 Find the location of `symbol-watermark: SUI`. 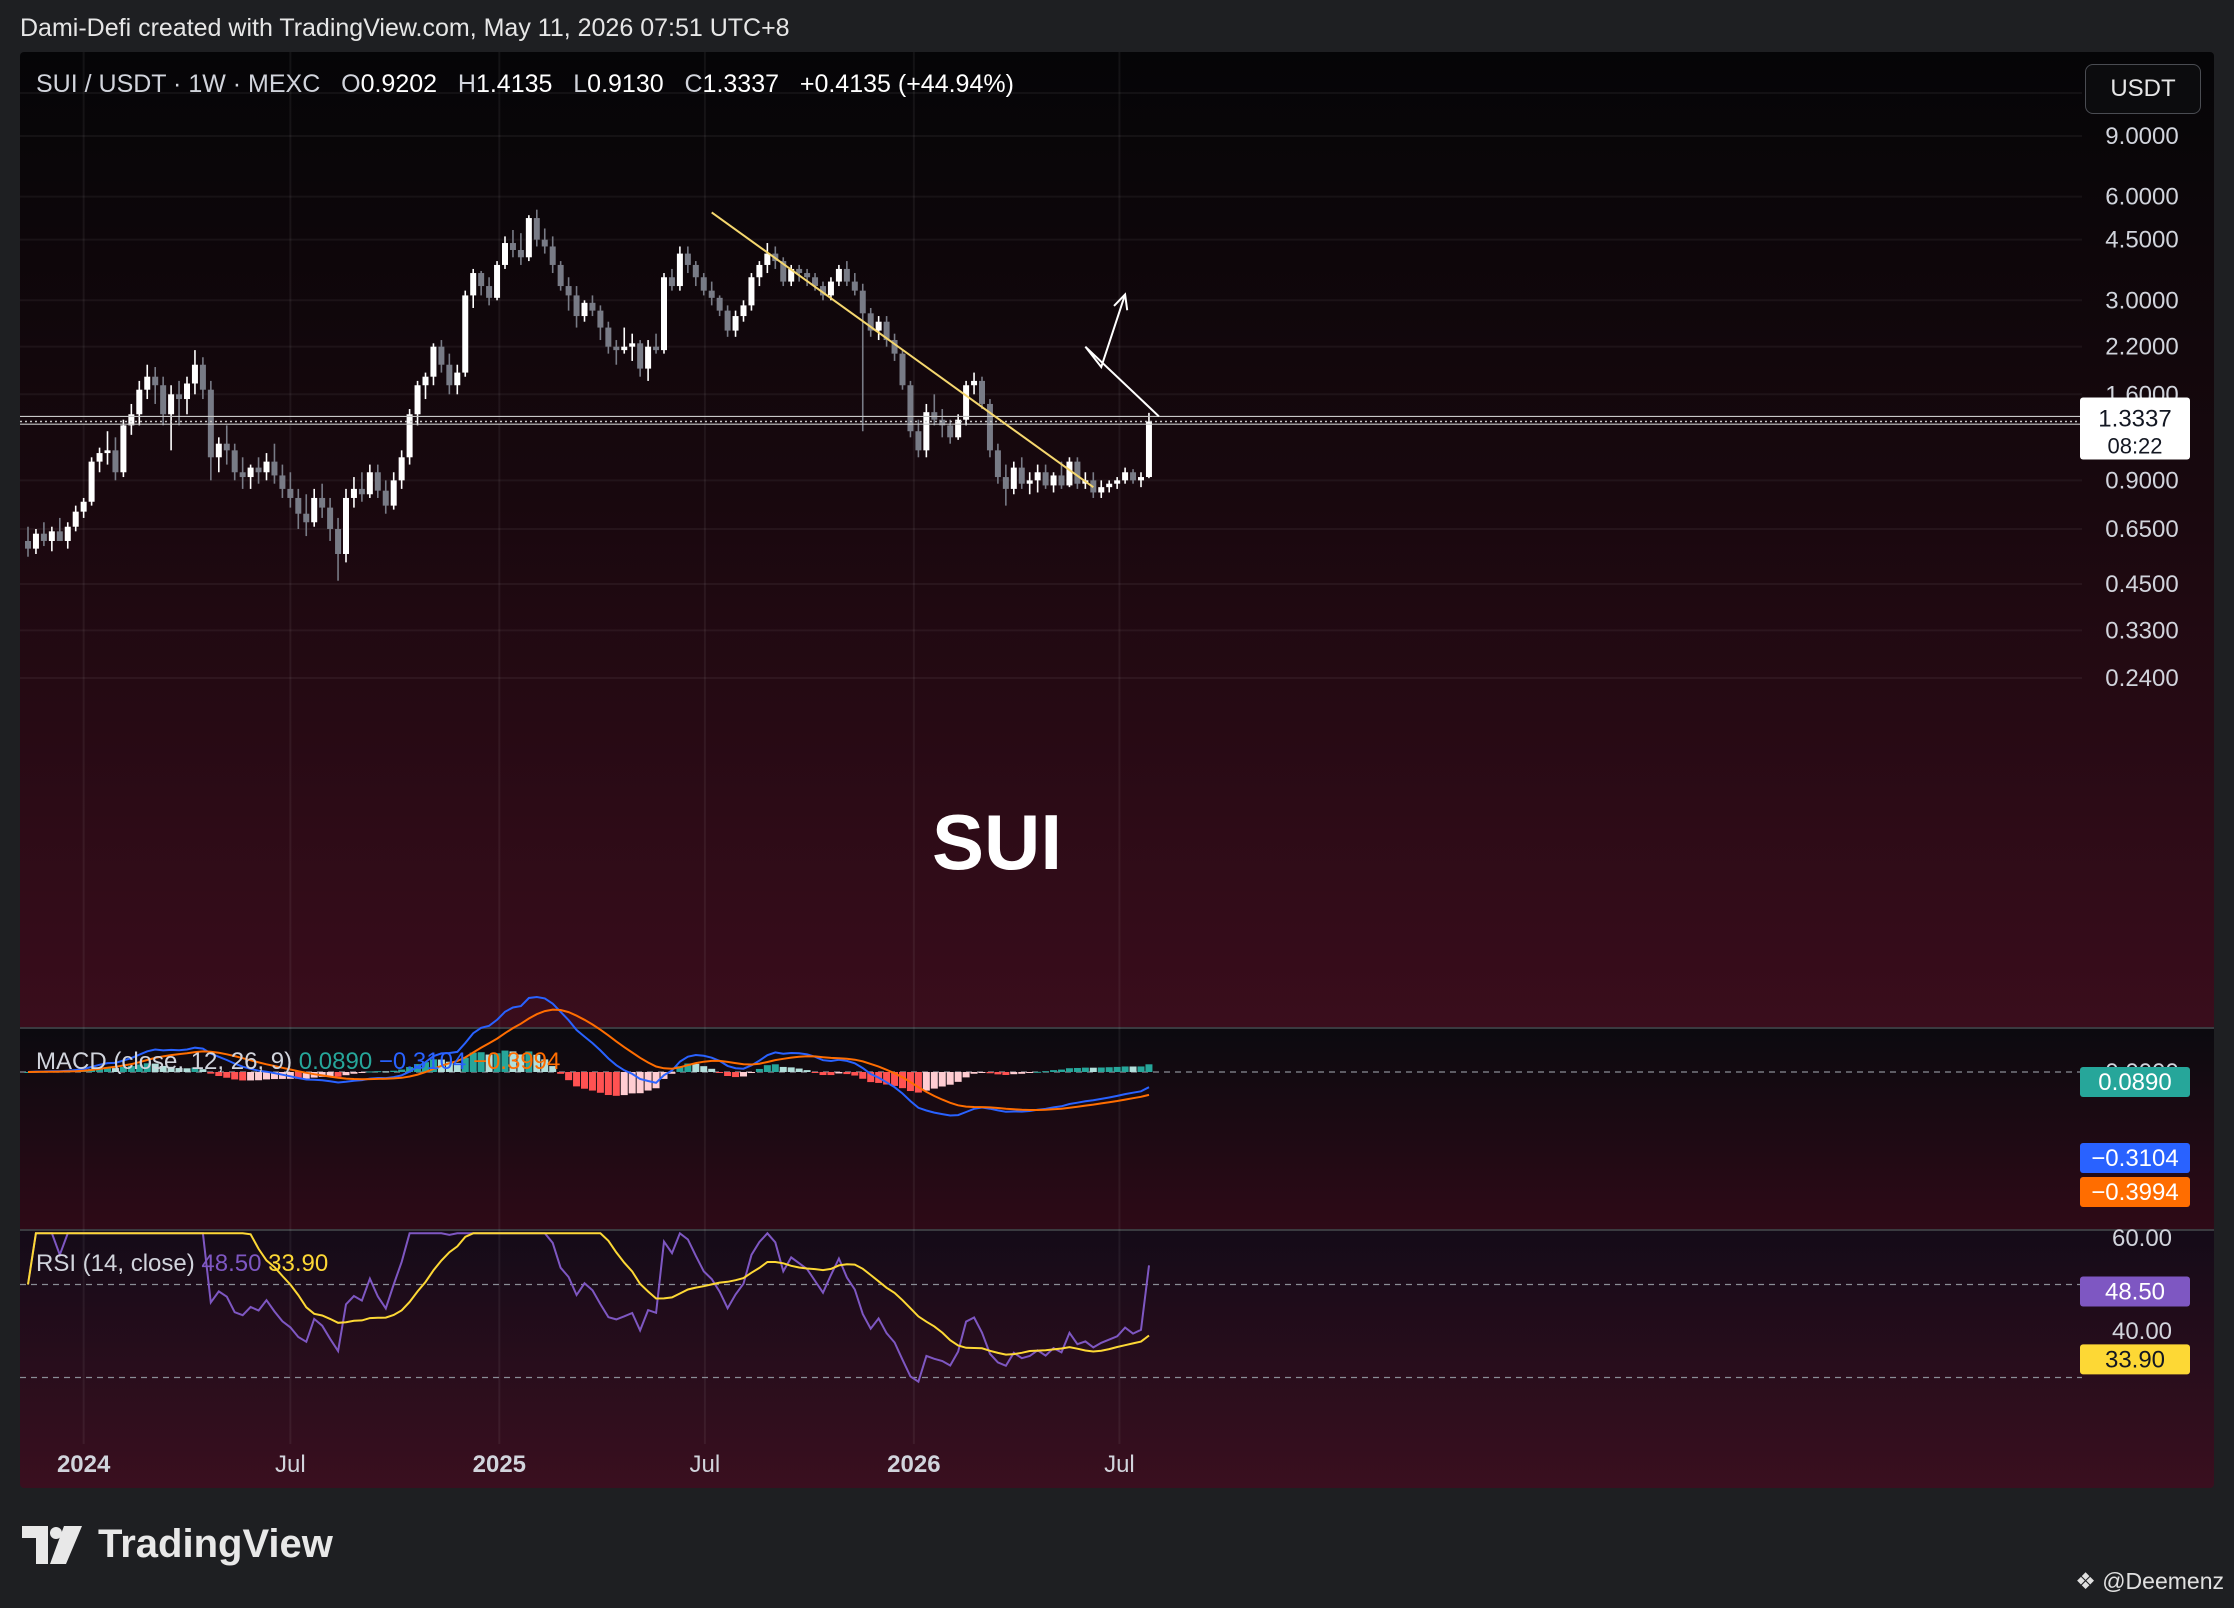

symbol-watermark: SUI is located at coordinates (997, 842).